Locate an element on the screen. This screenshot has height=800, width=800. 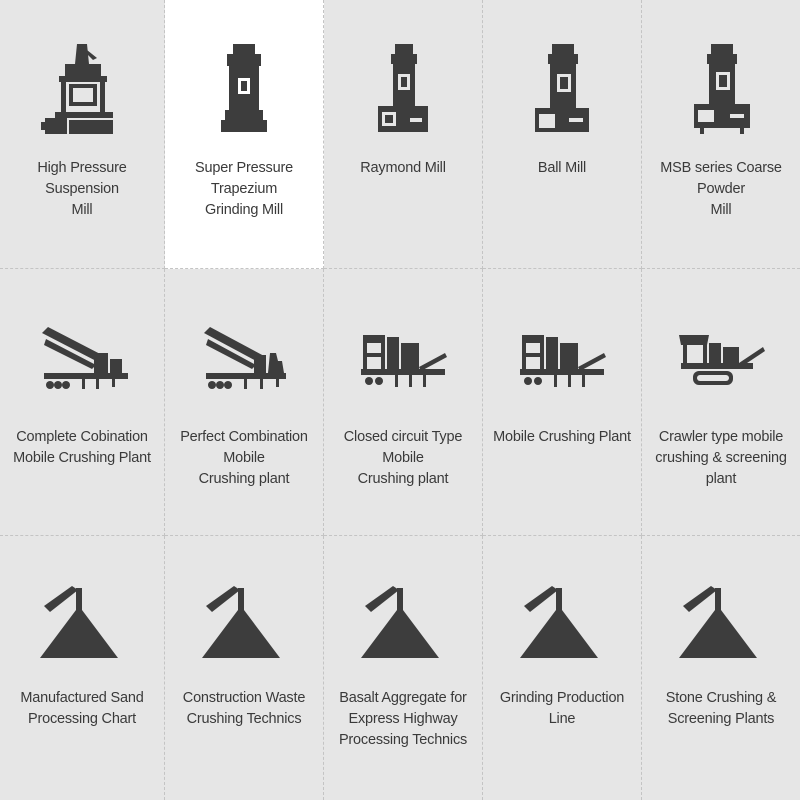
product-tile-msb-series-coarse-powder-mill: MSB series Coarse Powder Mill is located at coordinates (721, 134).